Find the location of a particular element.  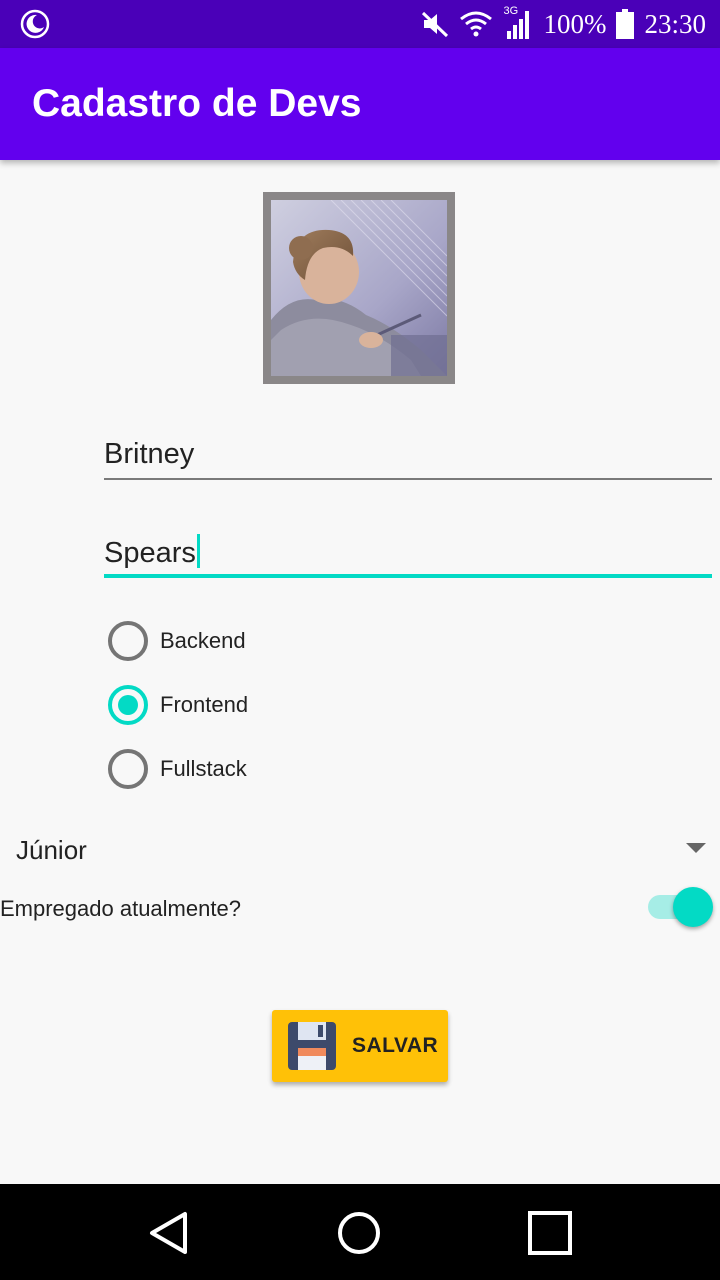

app-title: Cadastro de Devs is located at coordinates (197, 103).